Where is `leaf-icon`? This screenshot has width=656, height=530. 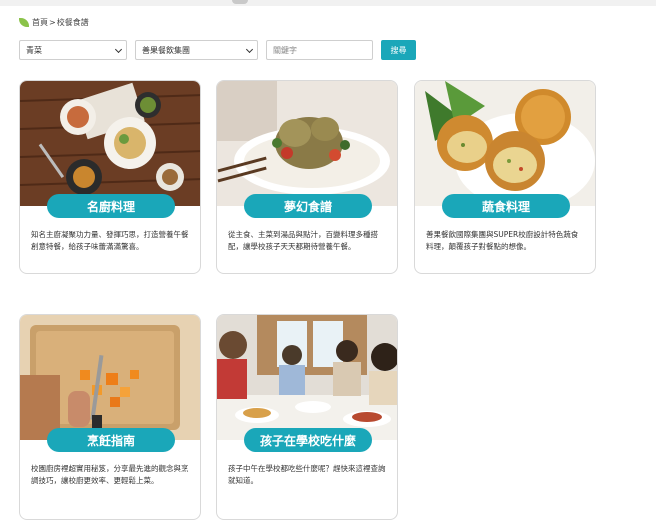 leaf-icon is located at coordinates (24, 22).